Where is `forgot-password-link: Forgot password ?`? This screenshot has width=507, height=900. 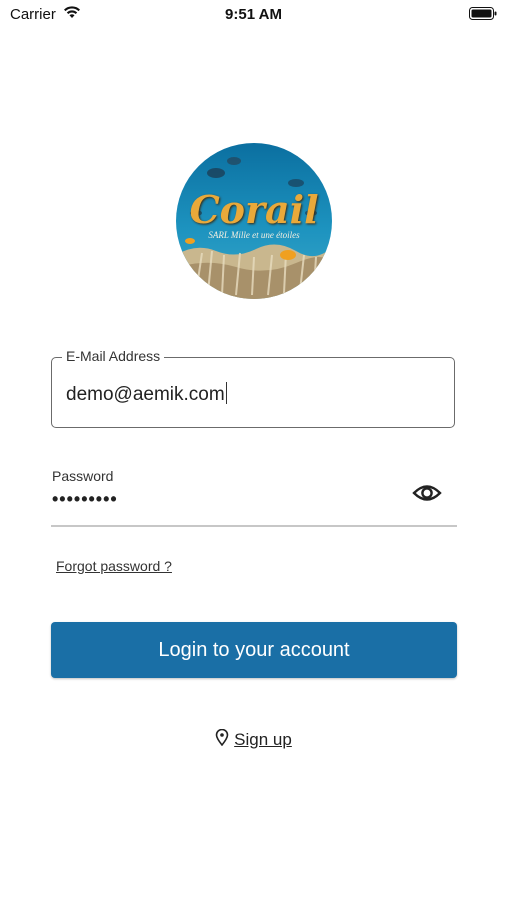 forgot-password-link: Forgot password ? is located at coordinates (114, 566).